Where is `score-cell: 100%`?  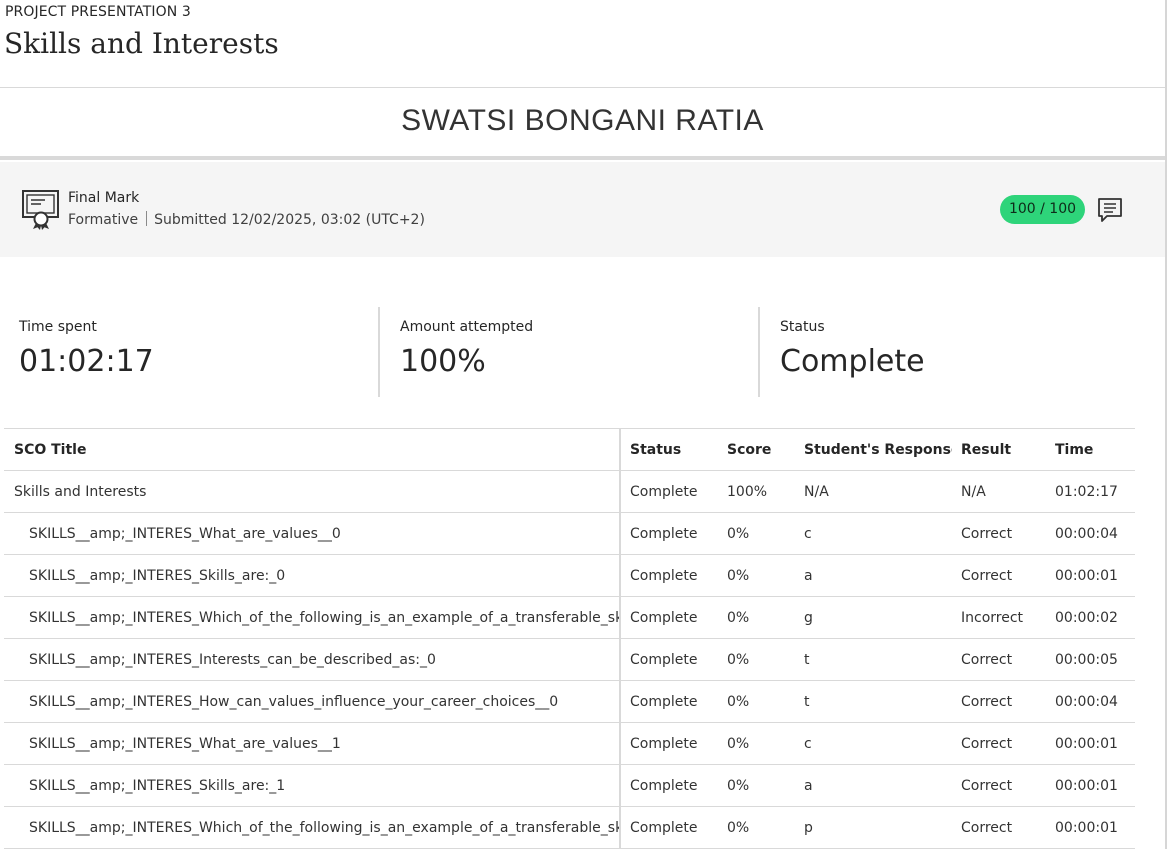 score-cell: 100% is located at coordinates (756, 491).